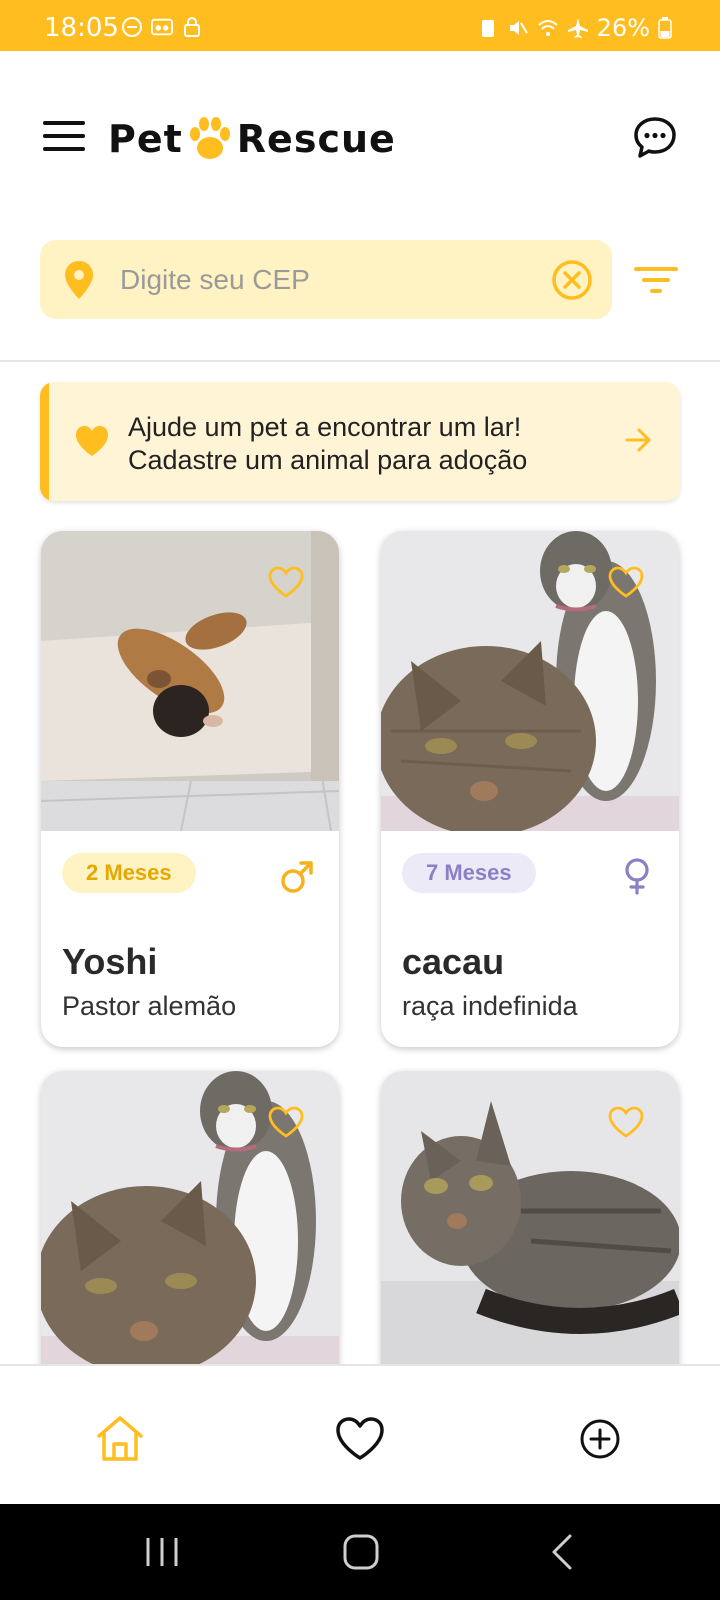 This screenshot has height=1600, width=720. Describe the element at coordinates (330, 279) in the screenshot. I see `cep-search-input` at that location.